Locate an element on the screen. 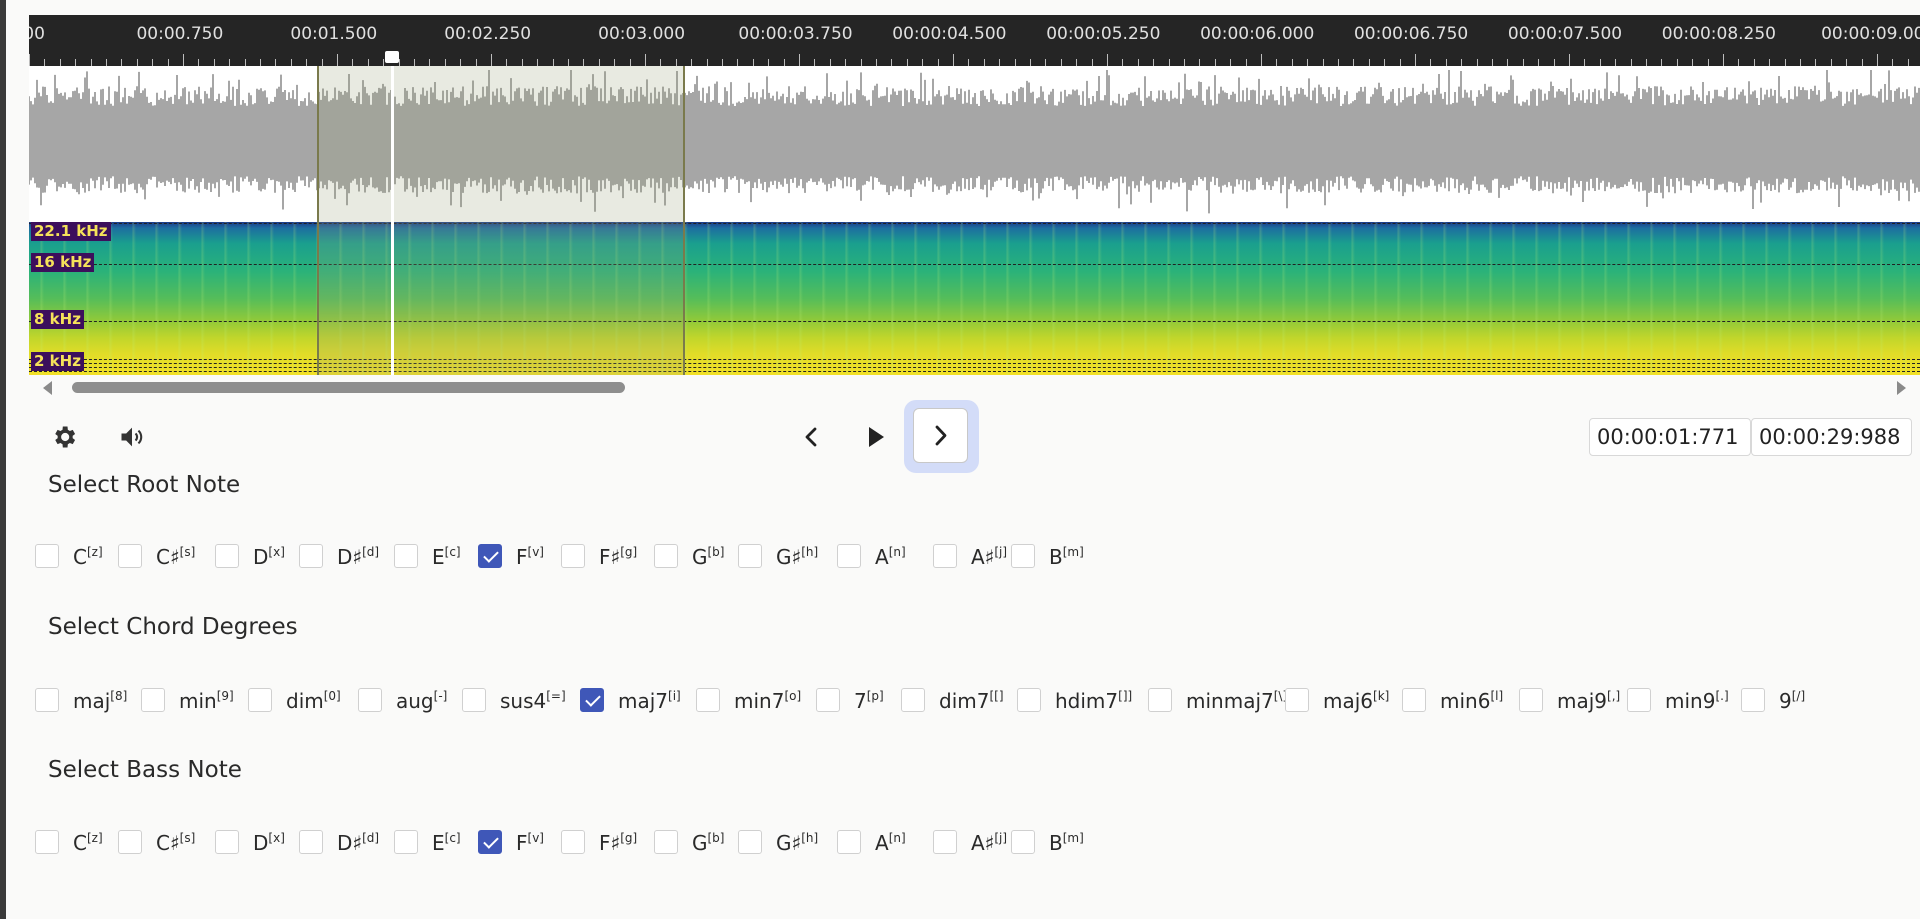 The width and height of the screenshot is (1920, 919). scroll-left-arrow-icon is located at coordinates (47, 388).